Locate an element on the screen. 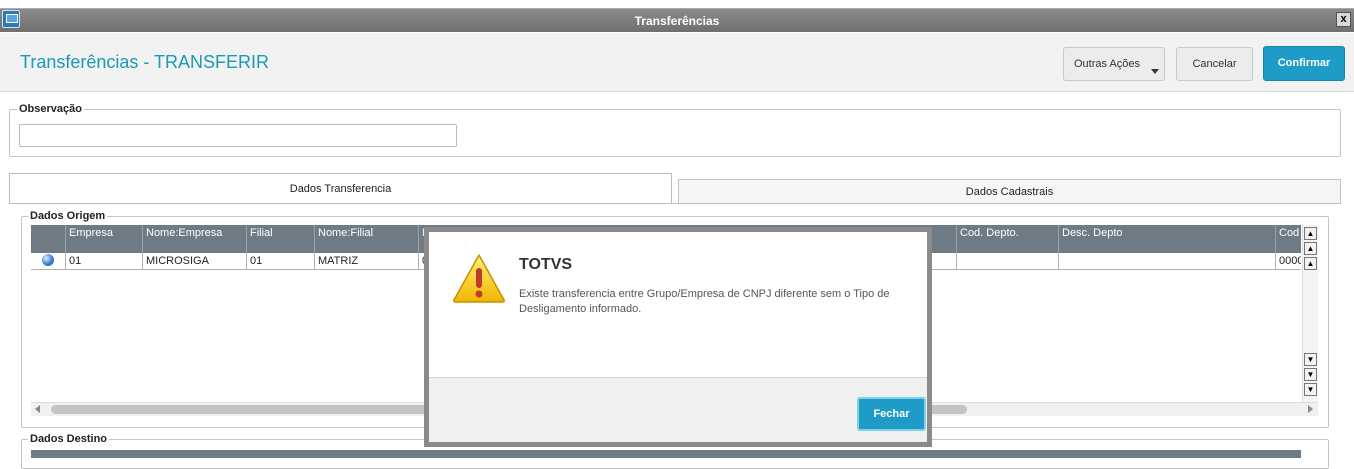 The height and width of the screenshot is (469, 1354). status-sphere-icon is located at coordinates (48, 260).